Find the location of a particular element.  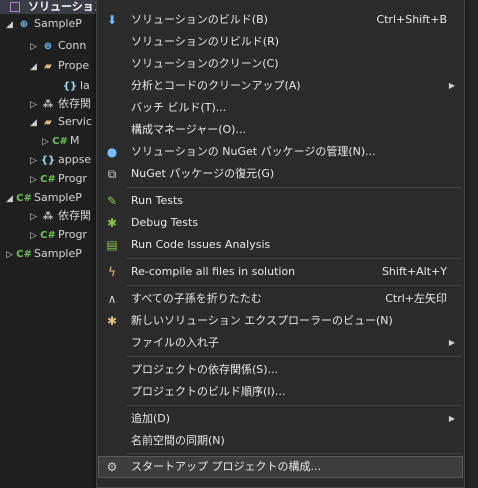

tree-item-dependencies-2: ▷ ⁂ 依存関 is located at coordinates (60, 216).